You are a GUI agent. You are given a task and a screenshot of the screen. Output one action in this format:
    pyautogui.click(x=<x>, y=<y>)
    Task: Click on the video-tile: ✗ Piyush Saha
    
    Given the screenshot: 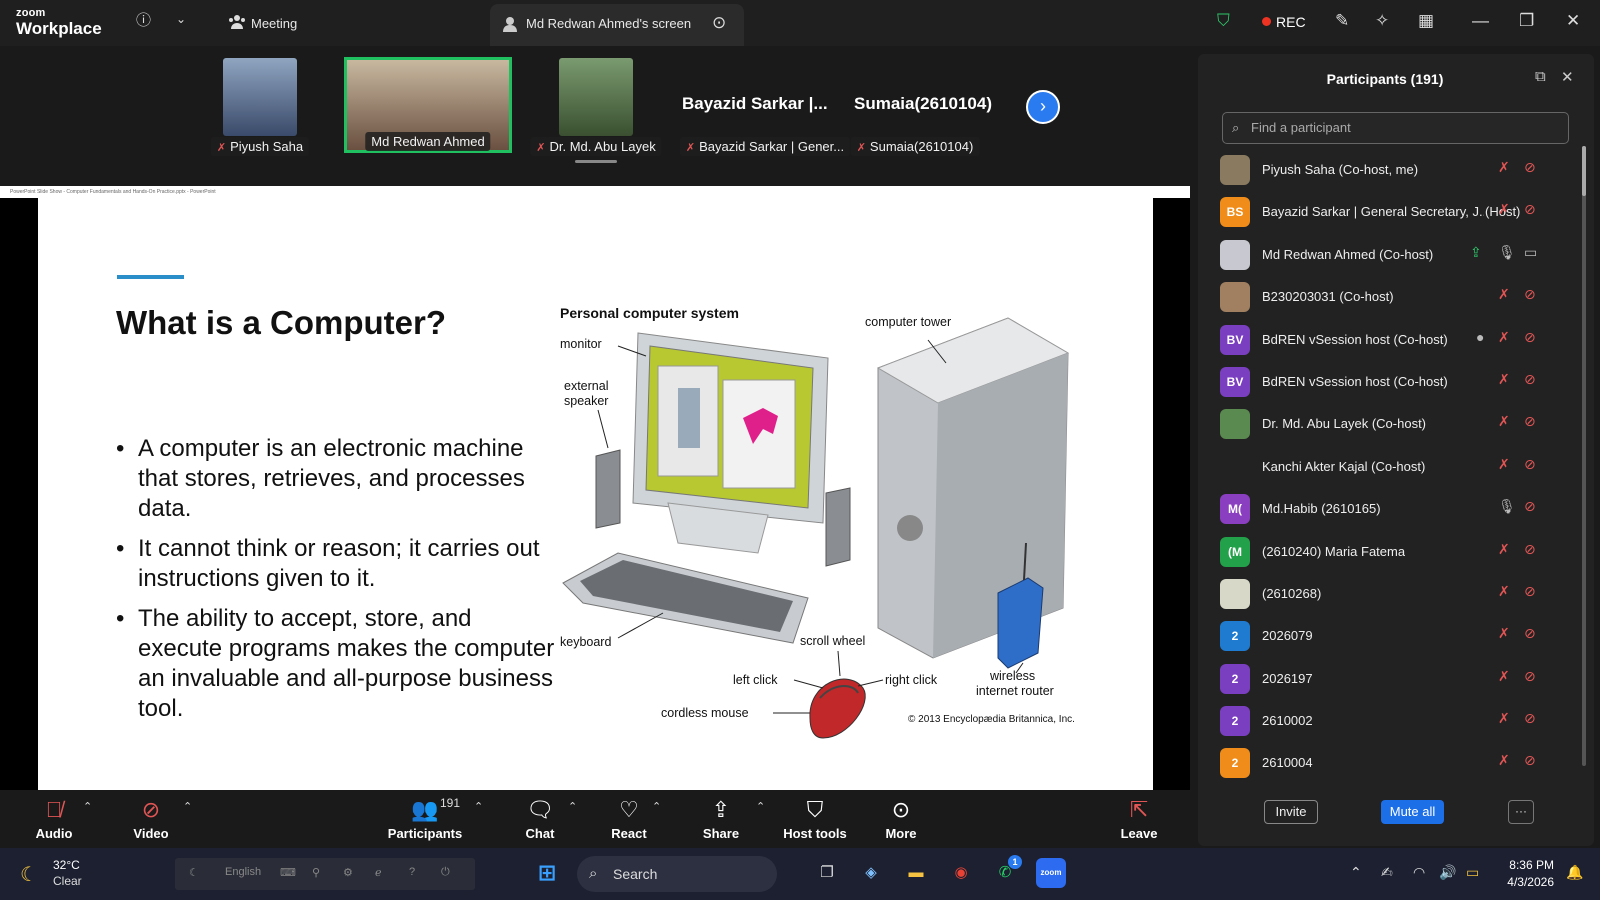 What is the action you would take?
    pyautogui.click(x=260, y=107)
    